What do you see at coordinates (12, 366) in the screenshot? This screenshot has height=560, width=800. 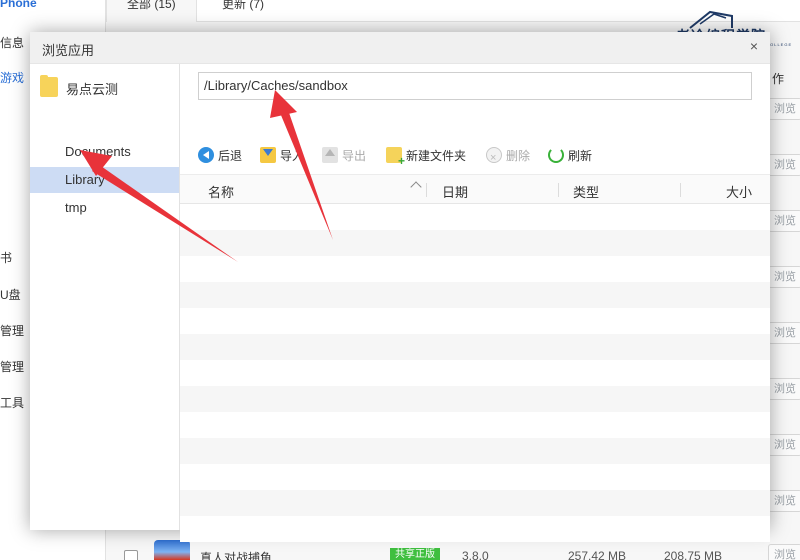 I see `sidebar-item-manage-2: 管理` at bounding box center [12, 366].